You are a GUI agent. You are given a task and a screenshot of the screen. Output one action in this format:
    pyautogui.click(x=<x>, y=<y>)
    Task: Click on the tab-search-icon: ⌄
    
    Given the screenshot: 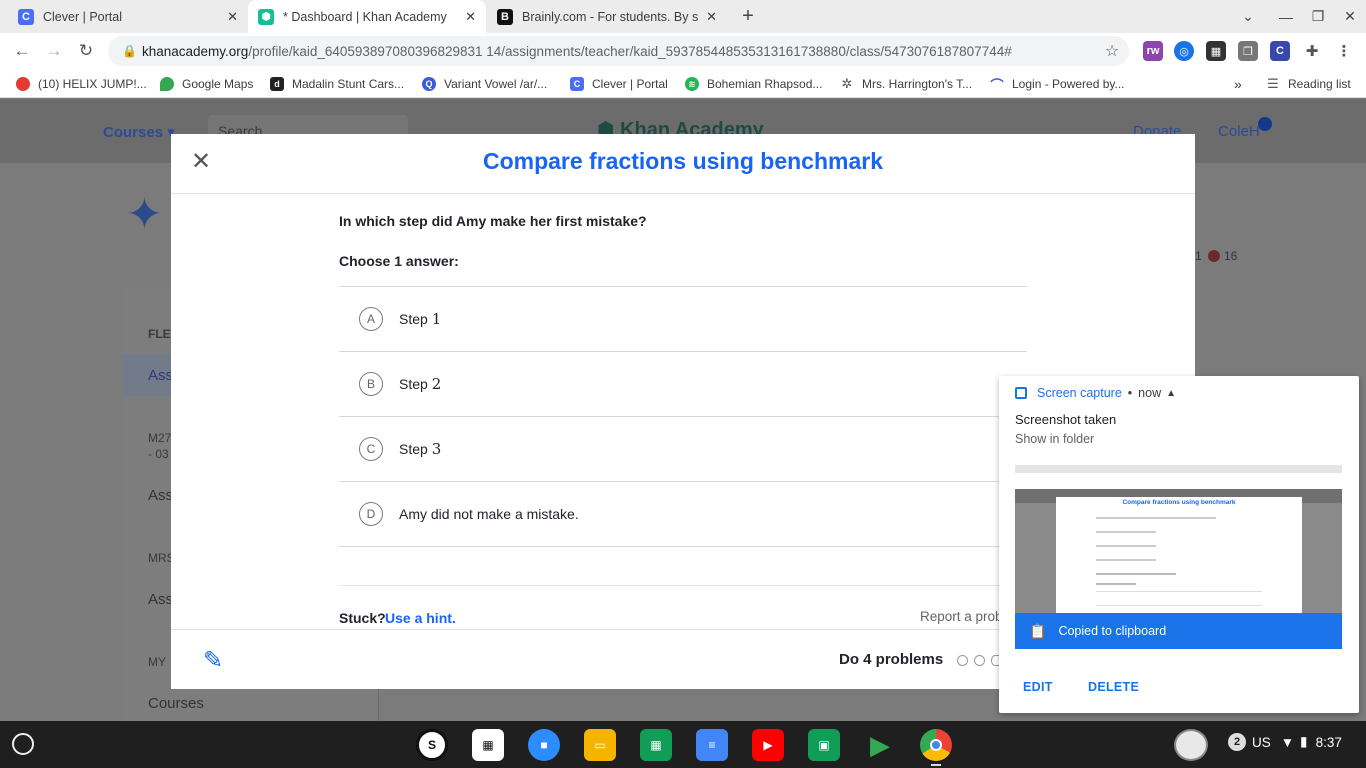 What is the action you would take?
    pyautogui.click(x=1248, y=16)
    